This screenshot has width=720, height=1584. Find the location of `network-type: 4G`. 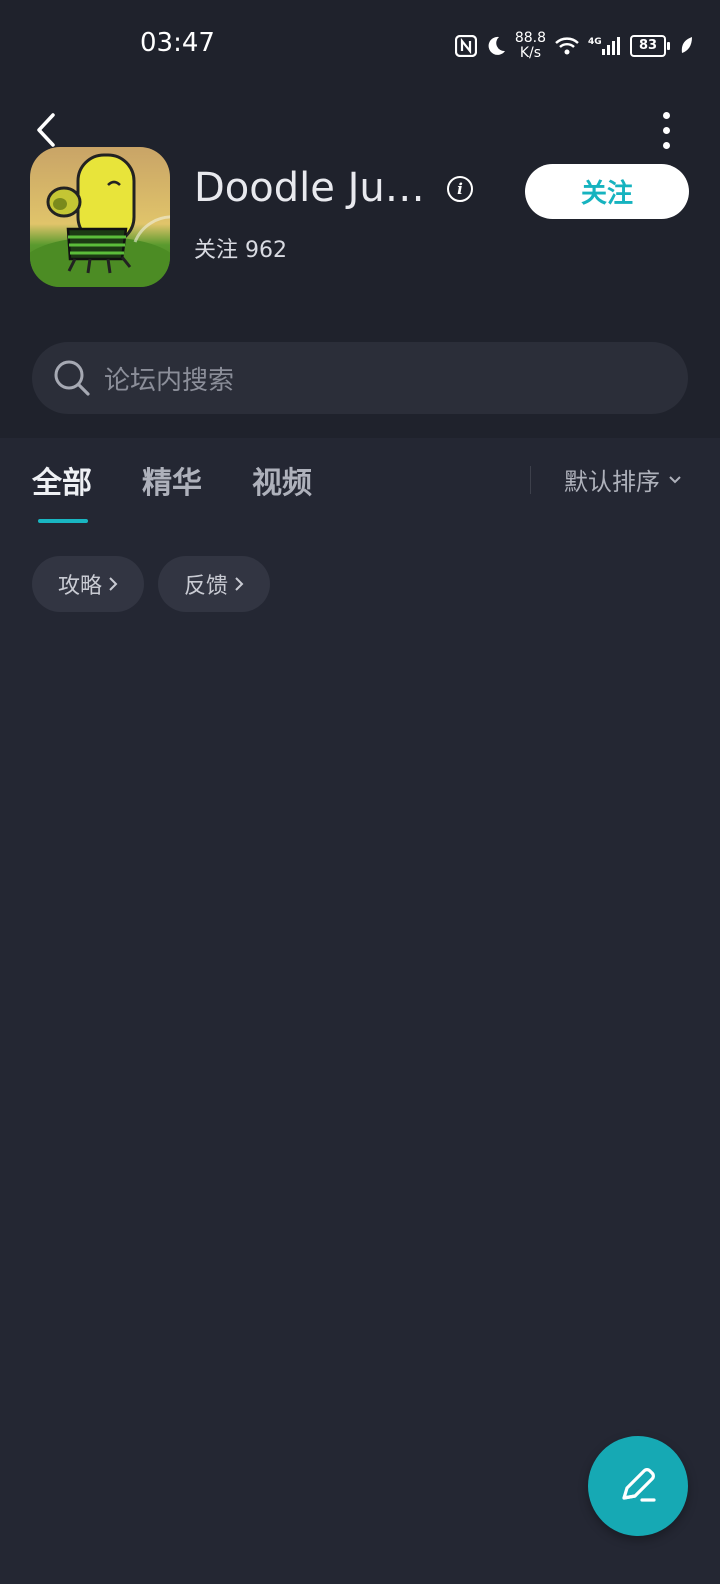

network-type: 4G is located at coordinates (595, 42).